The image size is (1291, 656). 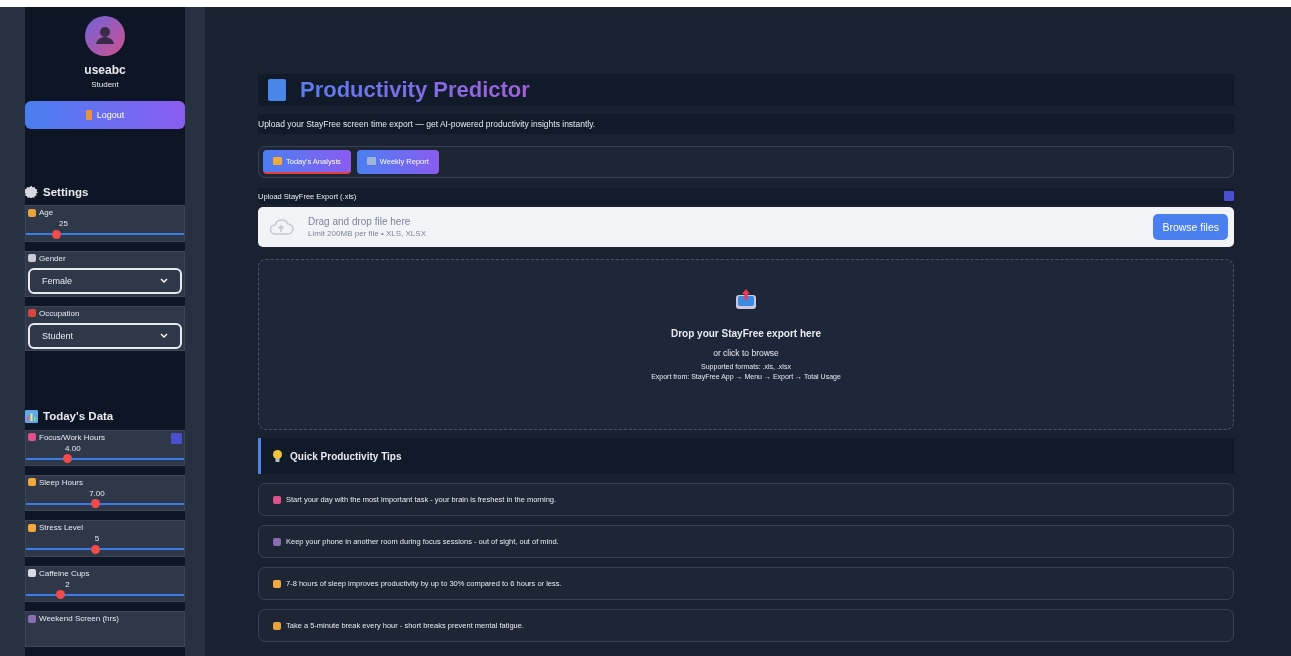 I want to click on field-label: Sleep Hours, so click(x=61, y=482).